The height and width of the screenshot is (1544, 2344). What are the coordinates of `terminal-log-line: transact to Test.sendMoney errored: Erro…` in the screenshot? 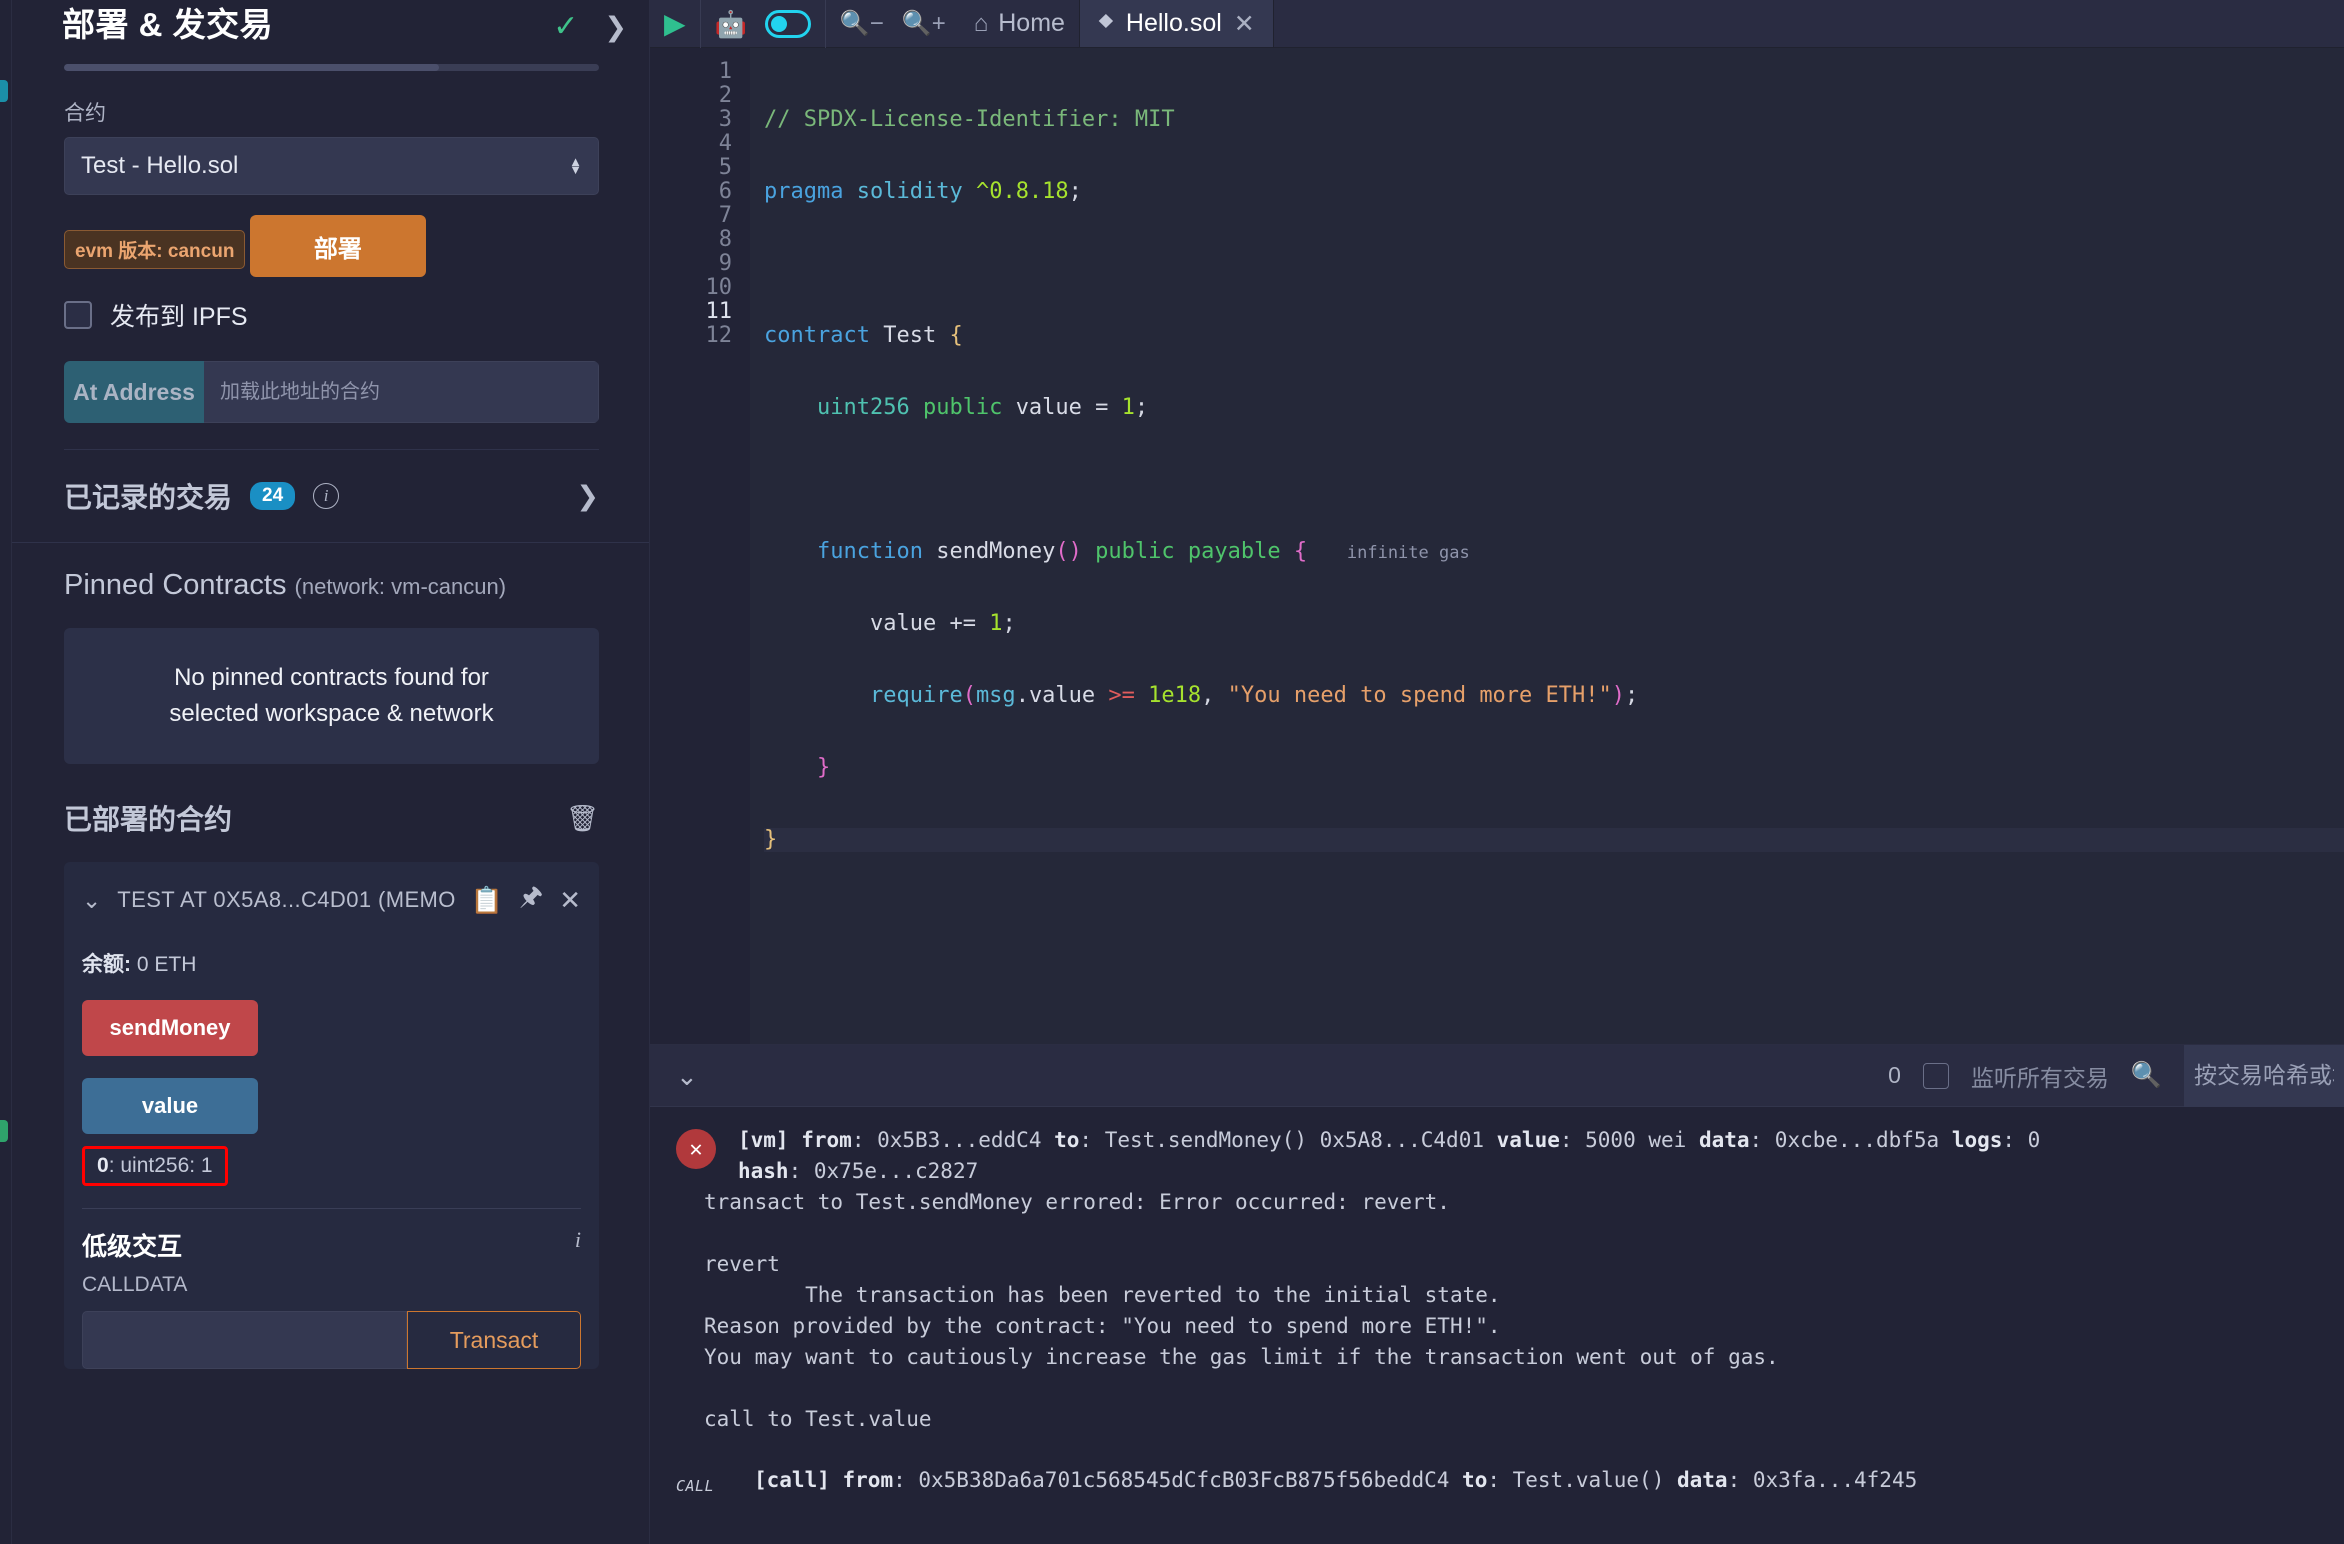 It's located at (1077, 1202).